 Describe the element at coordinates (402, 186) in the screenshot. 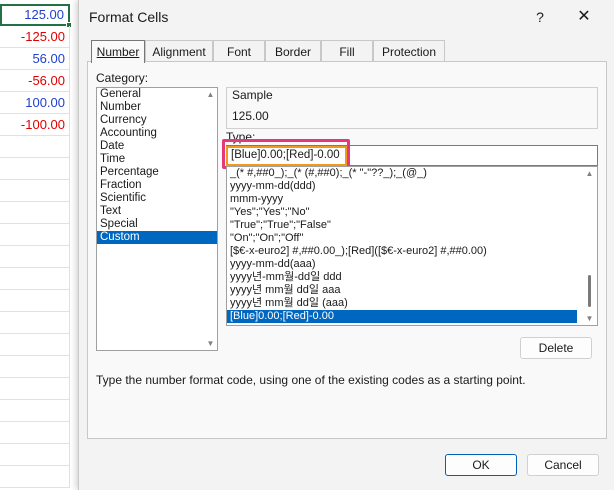

I see `format-item: yyyy-mm-dd(ddd)` at that location.